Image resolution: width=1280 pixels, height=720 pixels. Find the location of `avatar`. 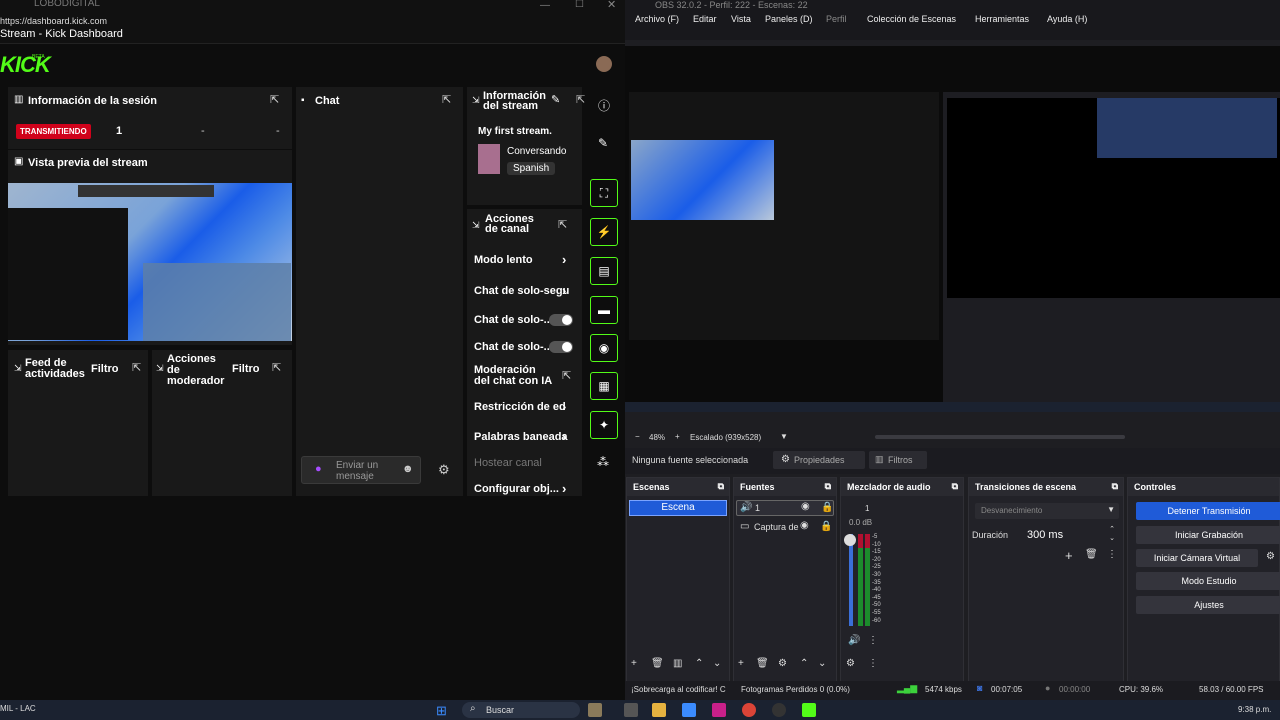

avatar is located at coordinates (604, 64).